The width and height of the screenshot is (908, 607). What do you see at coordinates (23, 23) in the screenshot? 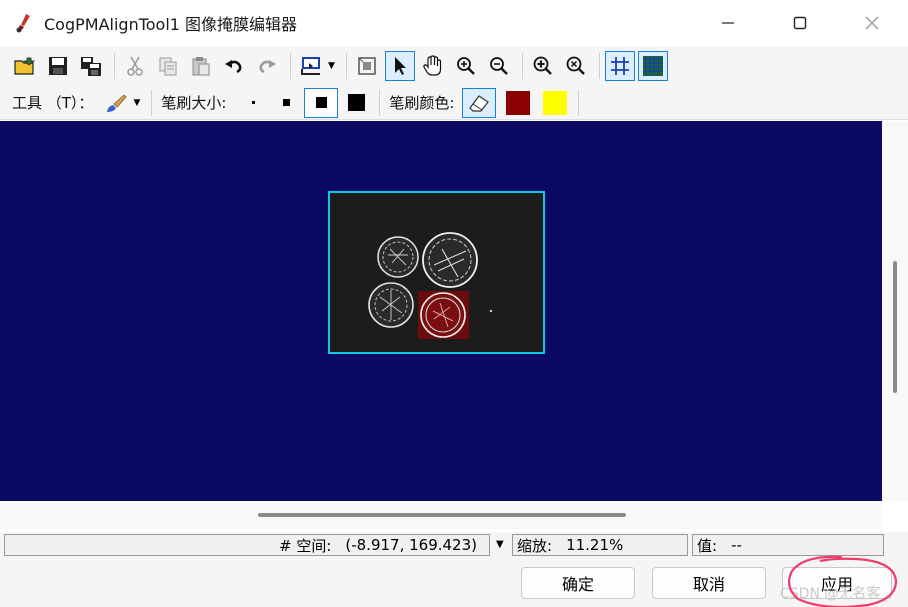
I see `app-icon` at bounding box center [23, 23].